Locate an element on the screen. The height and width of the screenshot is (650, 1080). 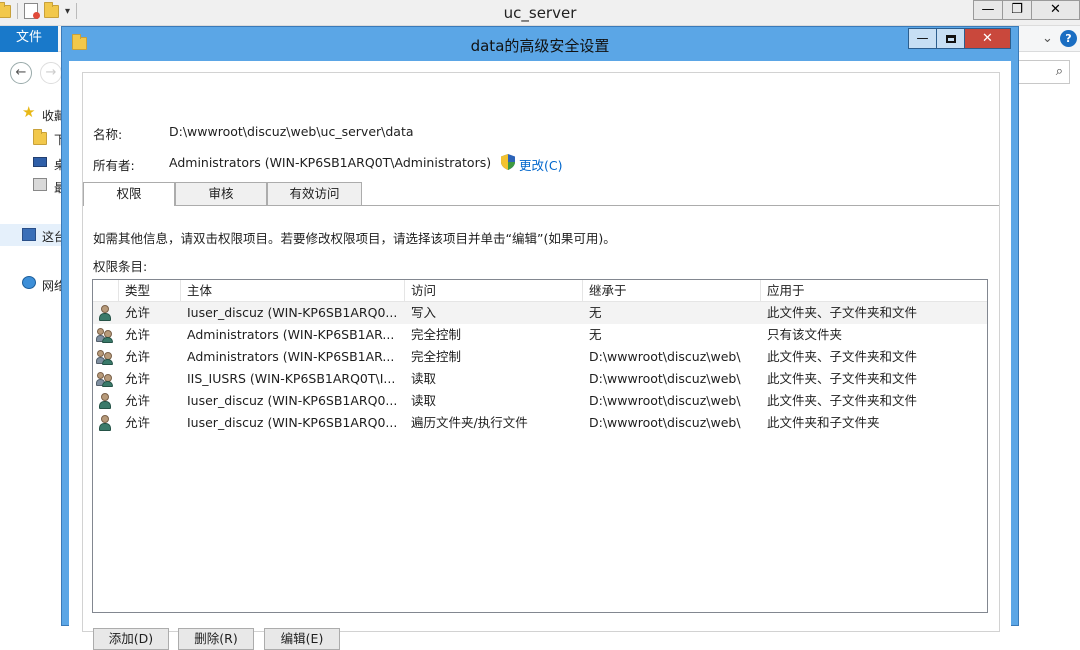
sidebar-item-this-pc: 这台 is located at coordinates (31, 235).